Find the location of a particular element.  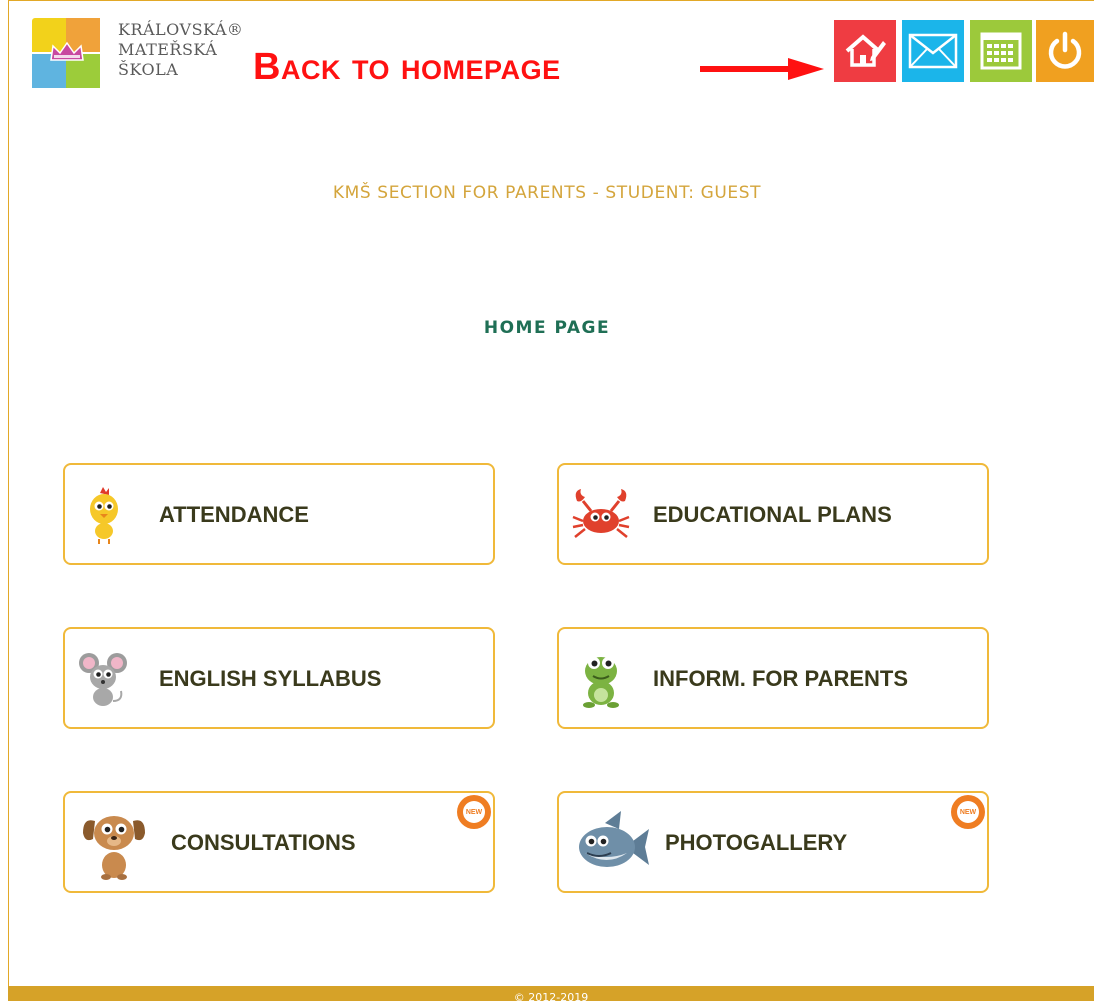

logo-line-1: KRÁLOVSKÁ® is located at coordinates (181, 29).